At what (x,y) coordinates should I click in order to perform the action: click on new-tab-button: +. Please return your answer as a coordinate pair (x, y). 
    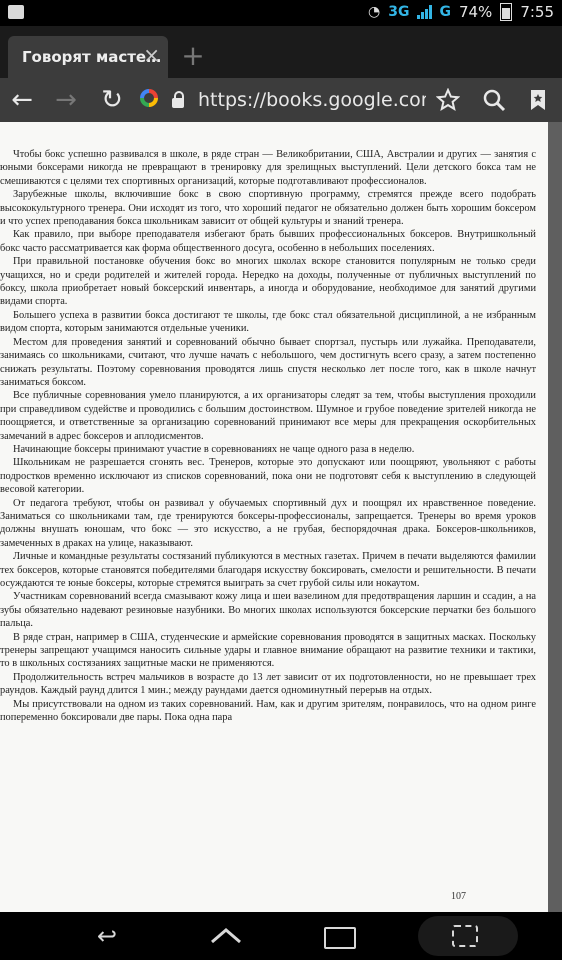
    Looking at the image, I should click on (193, 57).